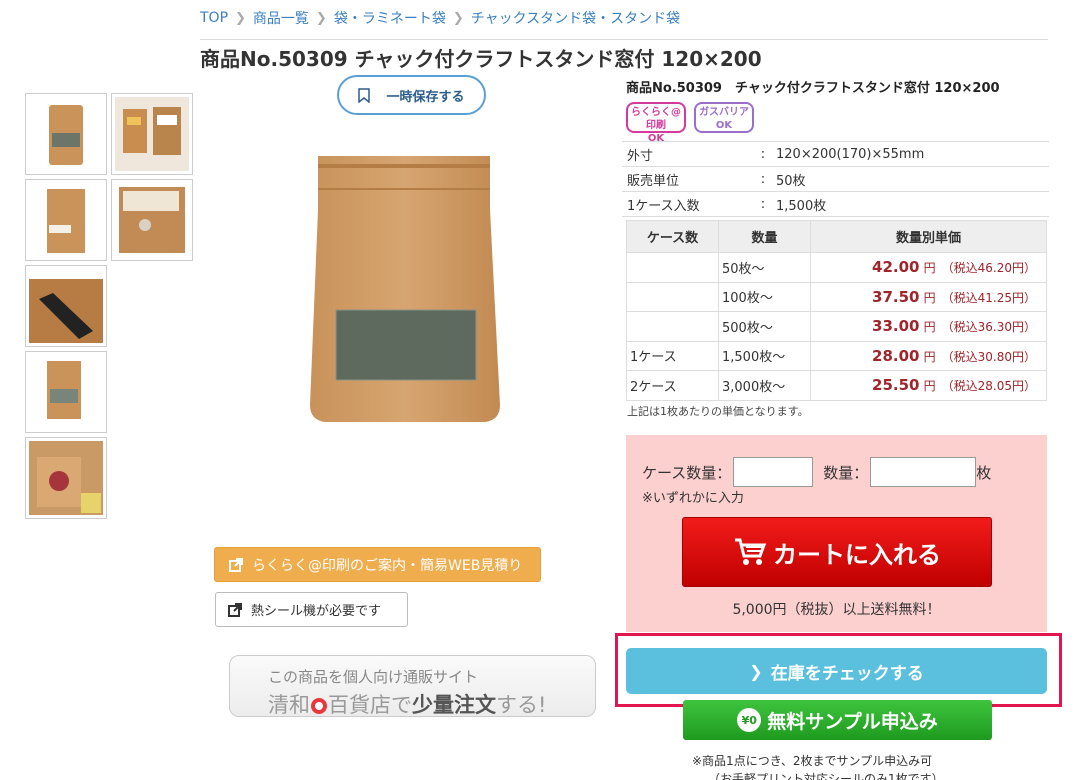 The image size is (1080, 780). I want to click on promo-shop-b: 百貨店, so click(359, 705).